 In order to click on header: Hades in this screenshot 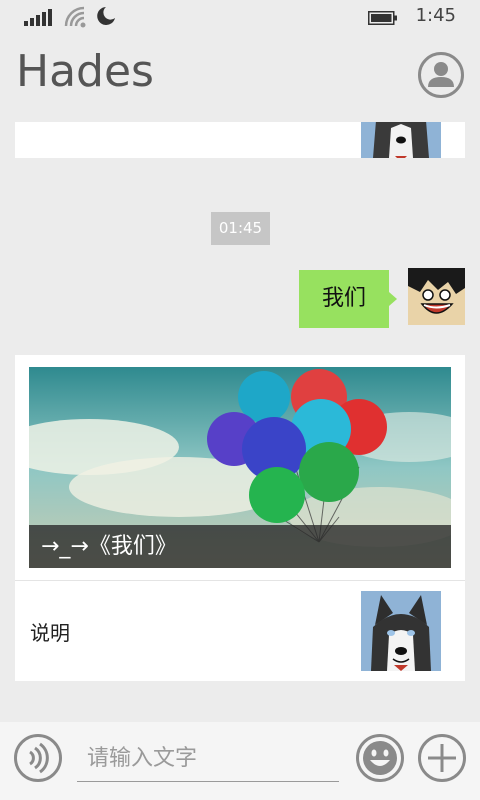, I will do `click(240, 76)`.